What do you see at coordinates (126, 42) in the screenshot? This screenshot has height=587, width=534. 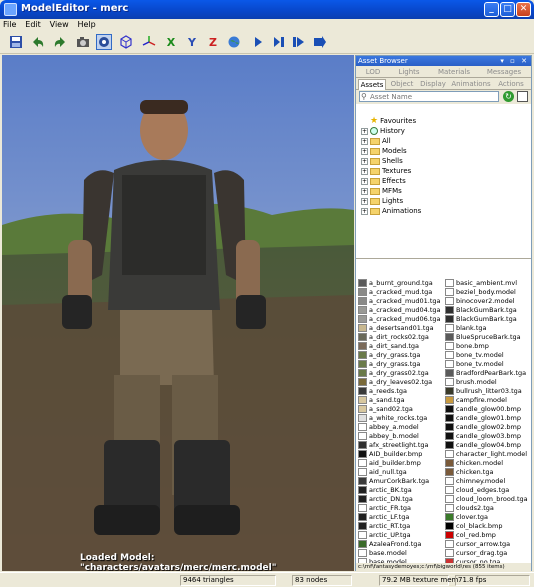 I see `cube-icon` at bounding box center [126, 42].